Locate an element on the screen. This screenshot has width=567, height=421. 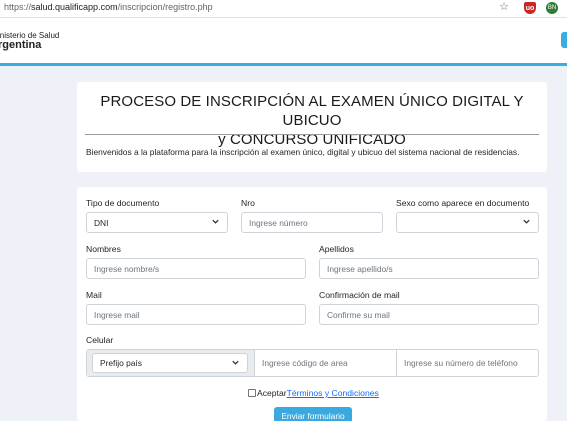
terms-accept-text: Aceptar is located at coordinates (272, 393).